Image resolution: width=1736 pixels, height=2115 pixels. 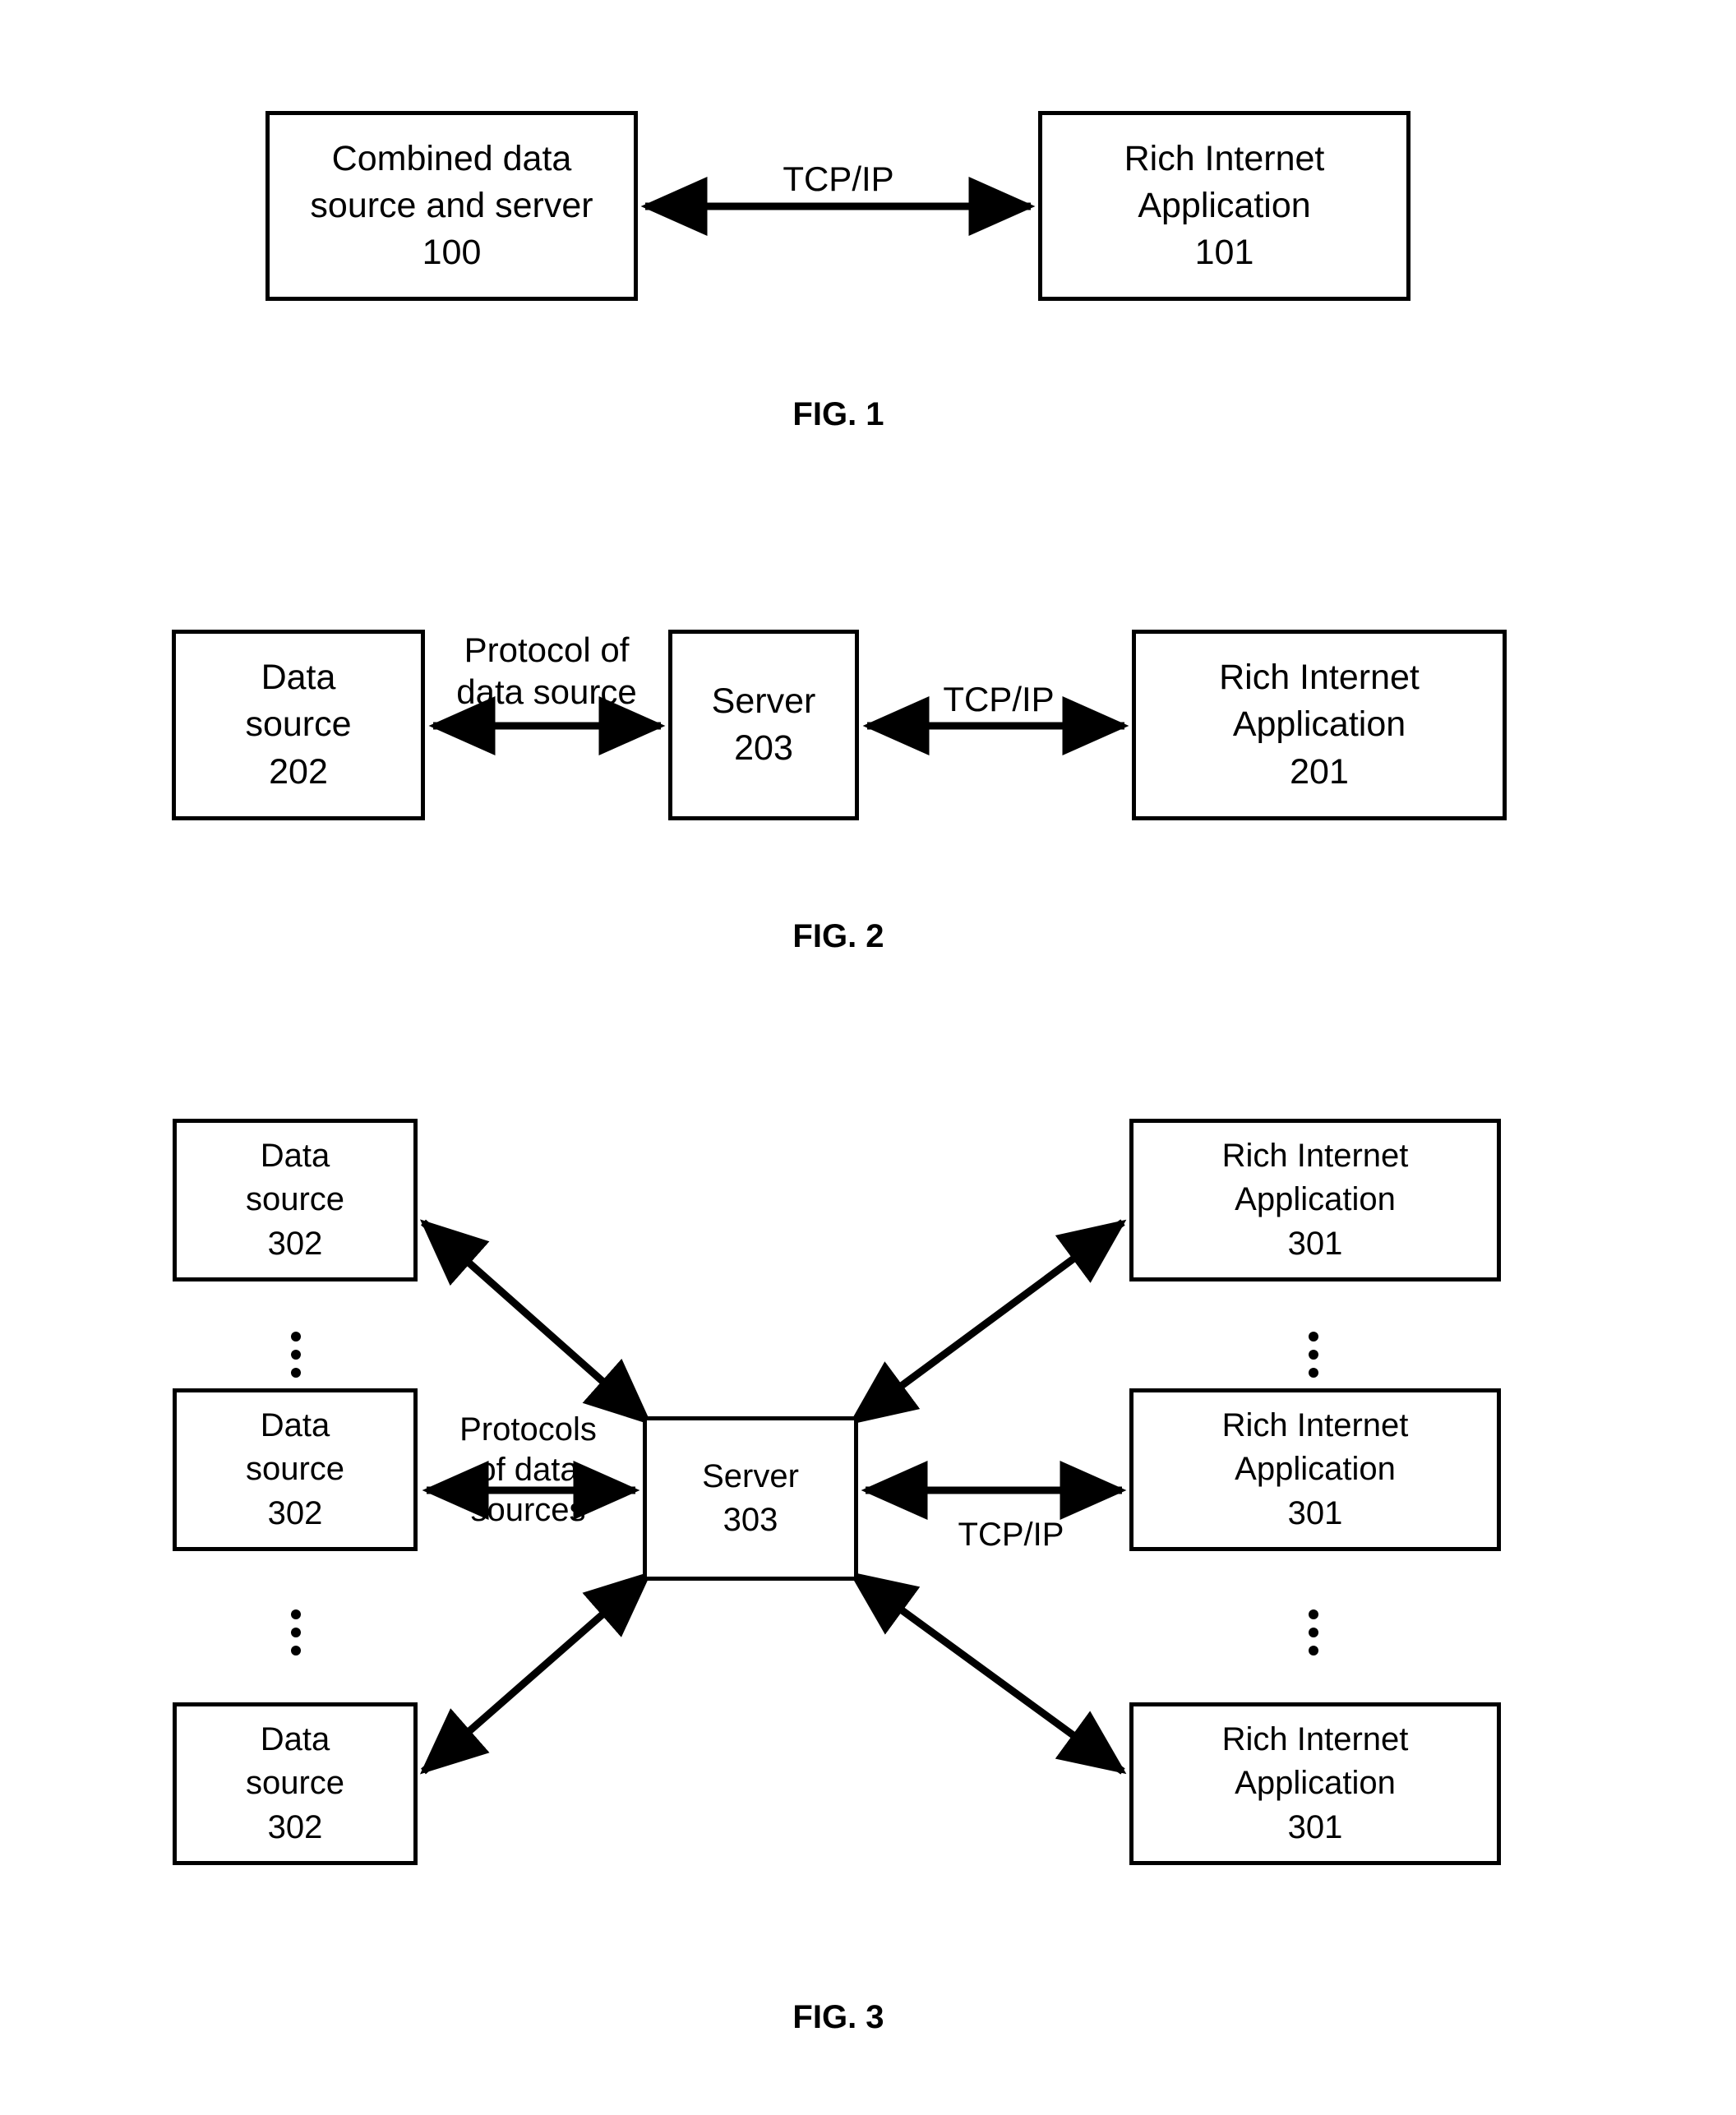 I want to click on fig3-vertical-ellipsis-right-lower, so click(x=1314, y=1632).